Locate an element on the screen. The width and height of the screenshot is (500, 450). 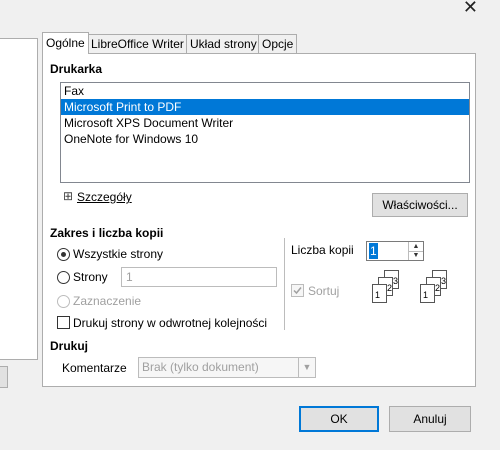
expand-icon: ⊞ is located at coordinates (68, 196).